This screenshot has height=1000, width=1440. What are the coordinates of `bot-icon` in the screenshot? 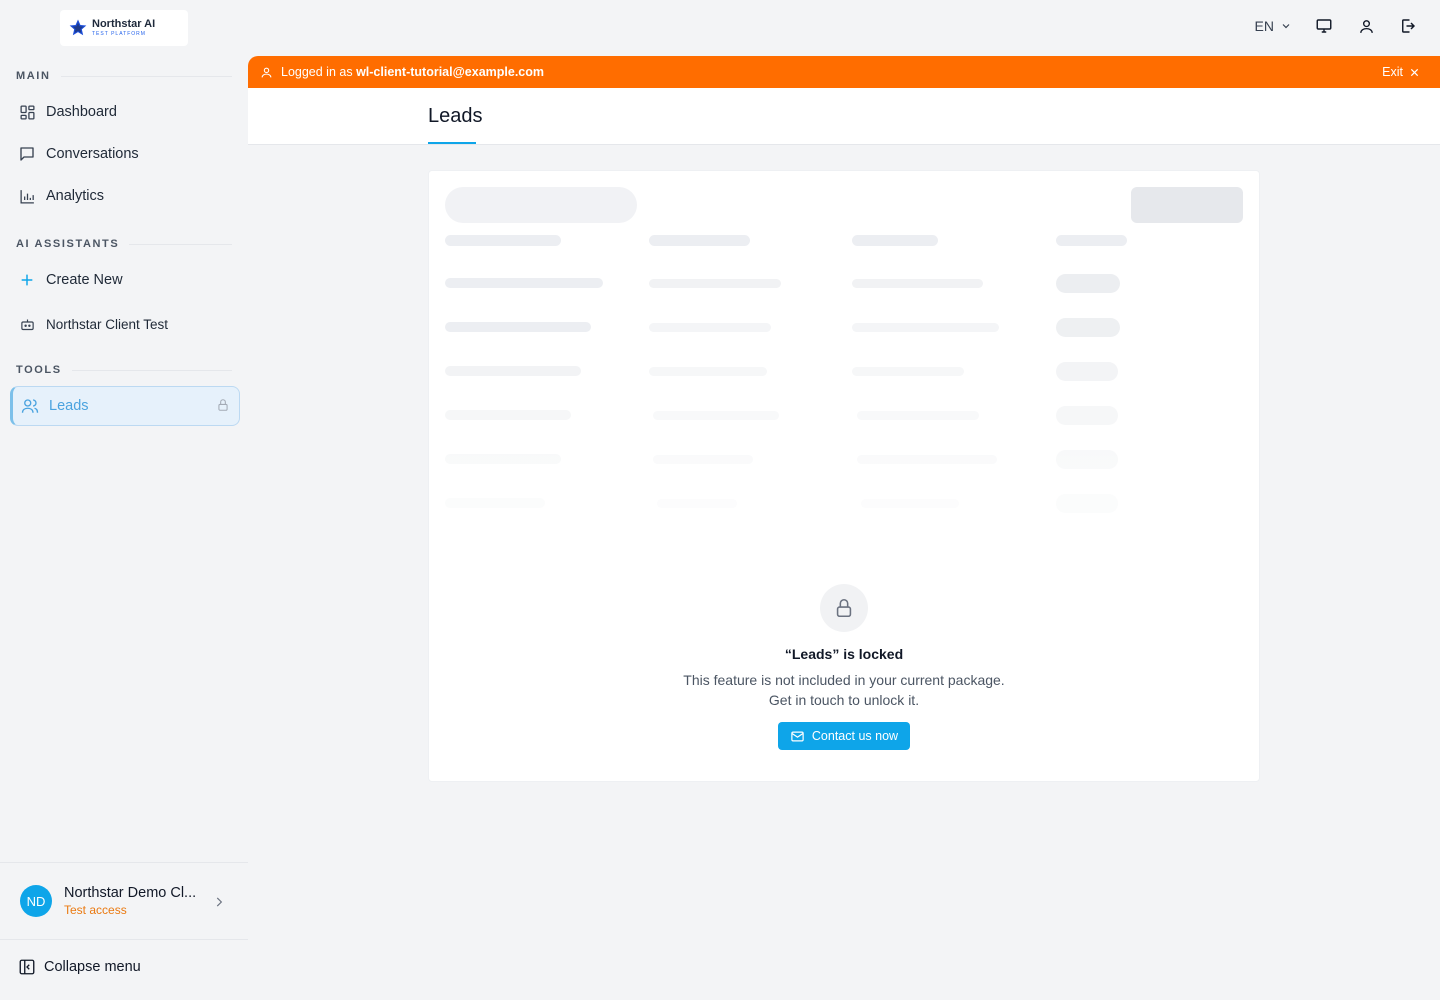 It's located at (27, 324).